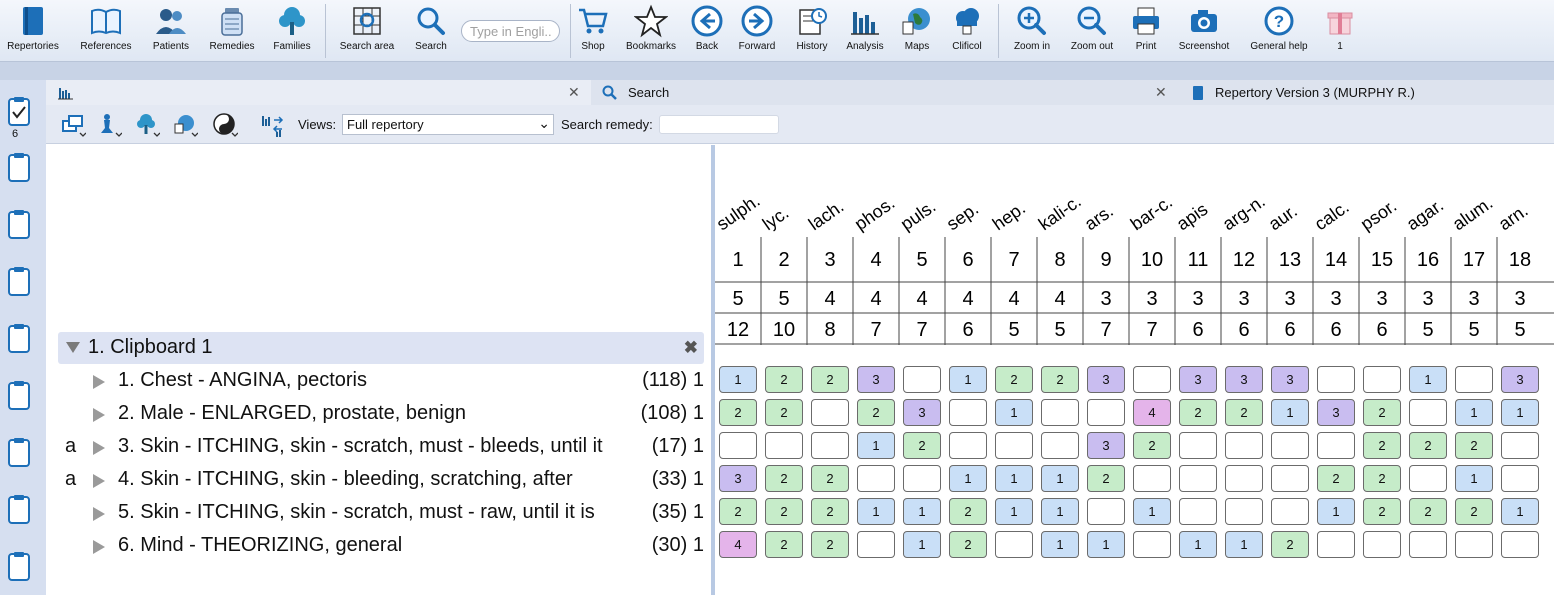 The image size is (1554, 595). I want to click on tab-analysis, so click(318, 92).